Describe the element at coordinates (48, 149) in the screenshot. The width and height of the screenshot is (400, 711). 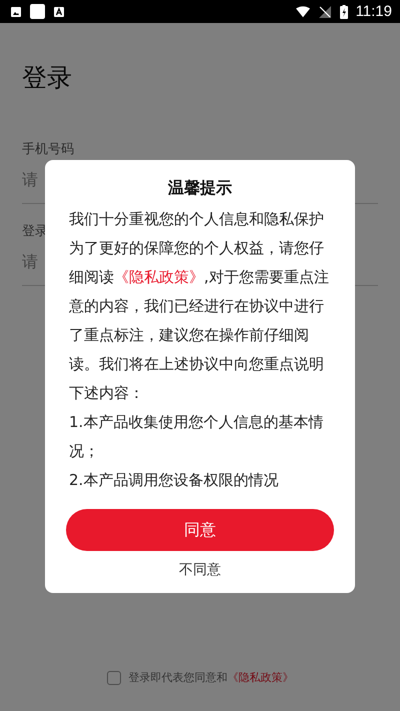
I see `field-label: 手机号码` at that location.